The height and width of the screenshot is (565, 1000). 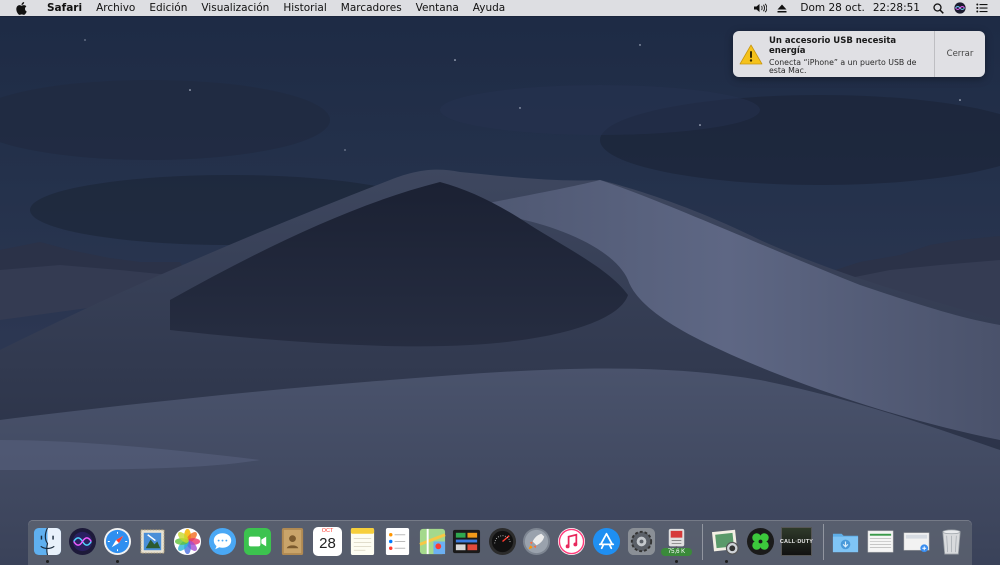 What do you see at coordinates (187, 541) in the screenshot?
I see `photos-icon` at bounding box center [187, 541].